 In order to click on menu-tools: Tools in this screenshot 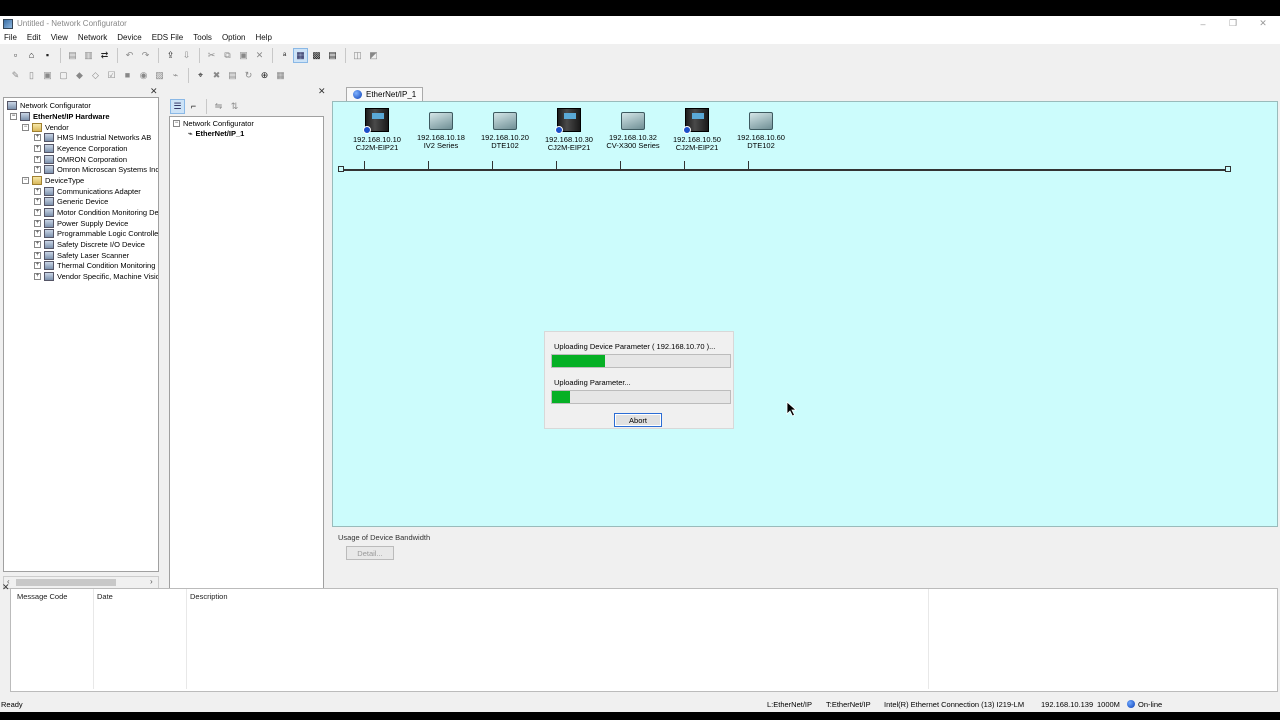, I will do `click(202, 37)`.